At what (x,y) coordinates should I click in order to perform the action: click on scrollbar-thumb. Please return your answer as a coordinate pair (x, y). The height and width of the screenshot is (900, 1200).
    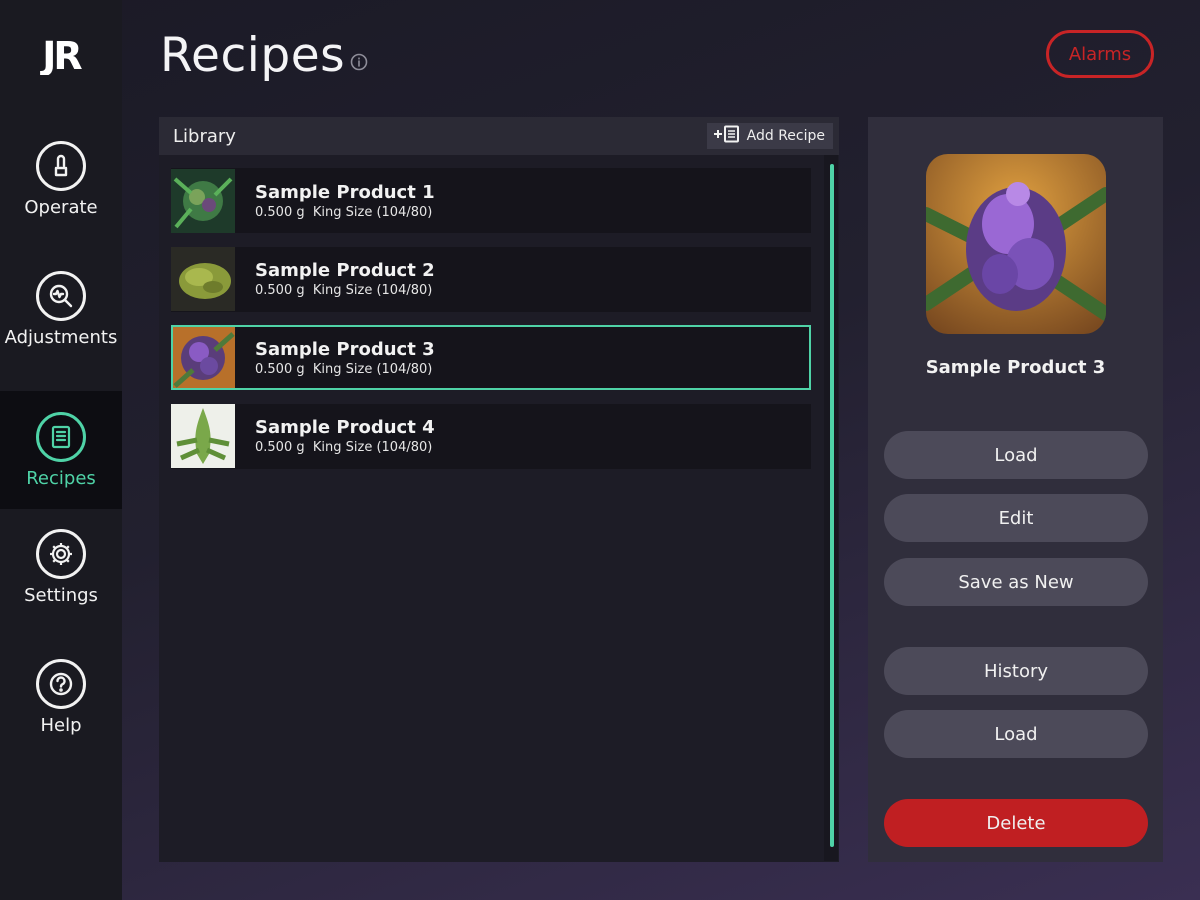
    Looking at the image, I should click on (832, 505).